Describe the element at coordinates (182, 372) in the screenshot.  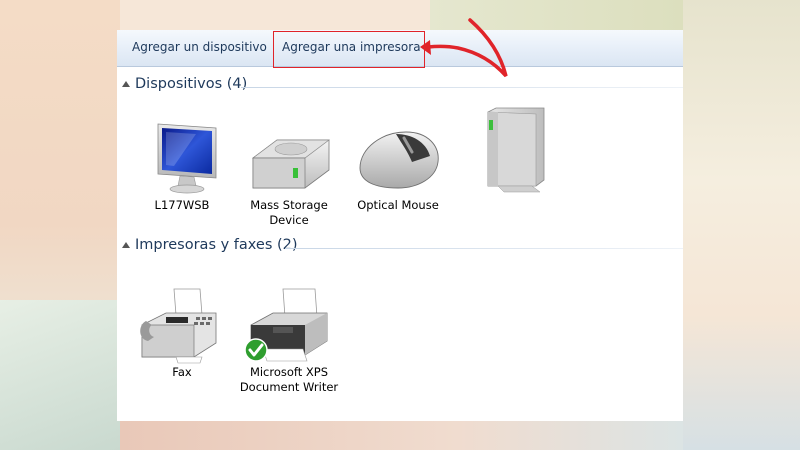
I see `device-label: Fax` at that location.